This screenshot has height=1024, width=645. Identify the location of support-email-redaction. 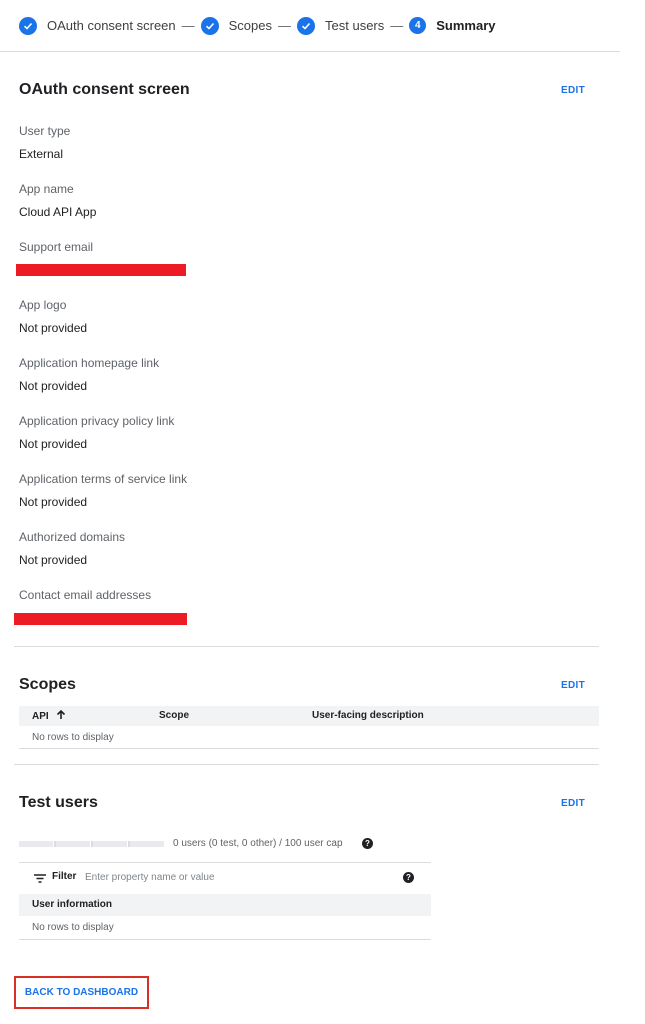
(101, 270).